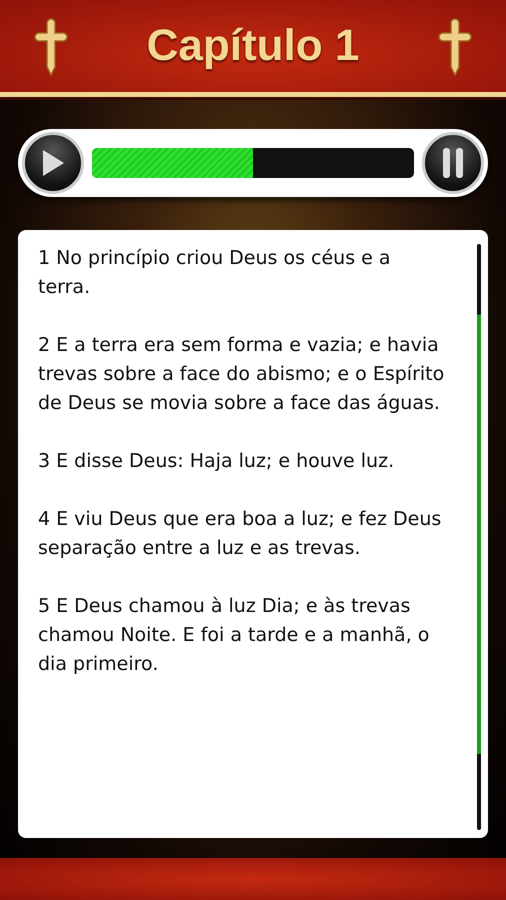 The image size is (506, 900). Describe the element at coordinates (217, 461) in the screenshot. I see `verse-text: 3 E disse Deus: Haja luz; e houve luz.` at that location.